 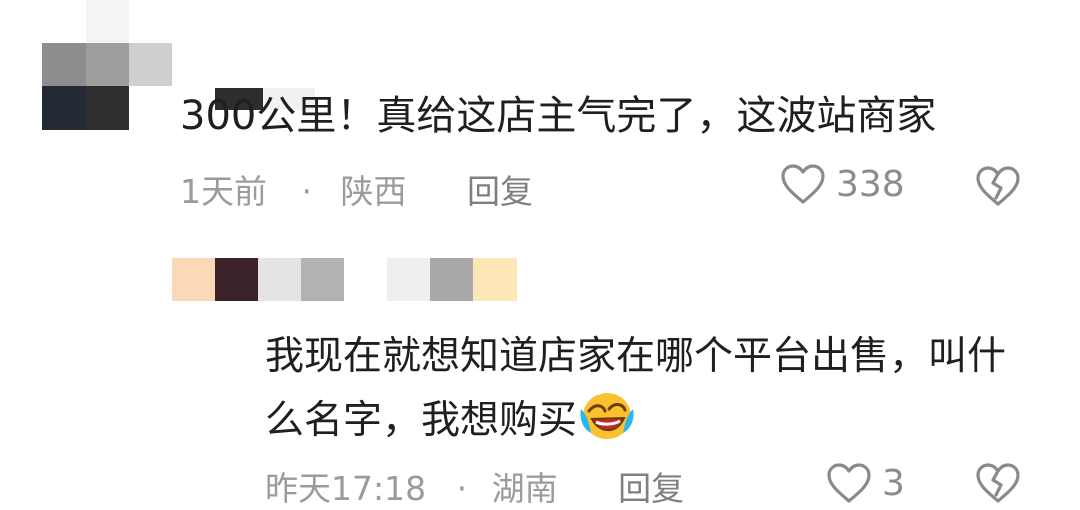 What do you see at coordinates (558, 116) in the screenshot?
I see `comment-text: 300公里！真给这店主气完了，这波站商家` at bounding box center [558, 116].